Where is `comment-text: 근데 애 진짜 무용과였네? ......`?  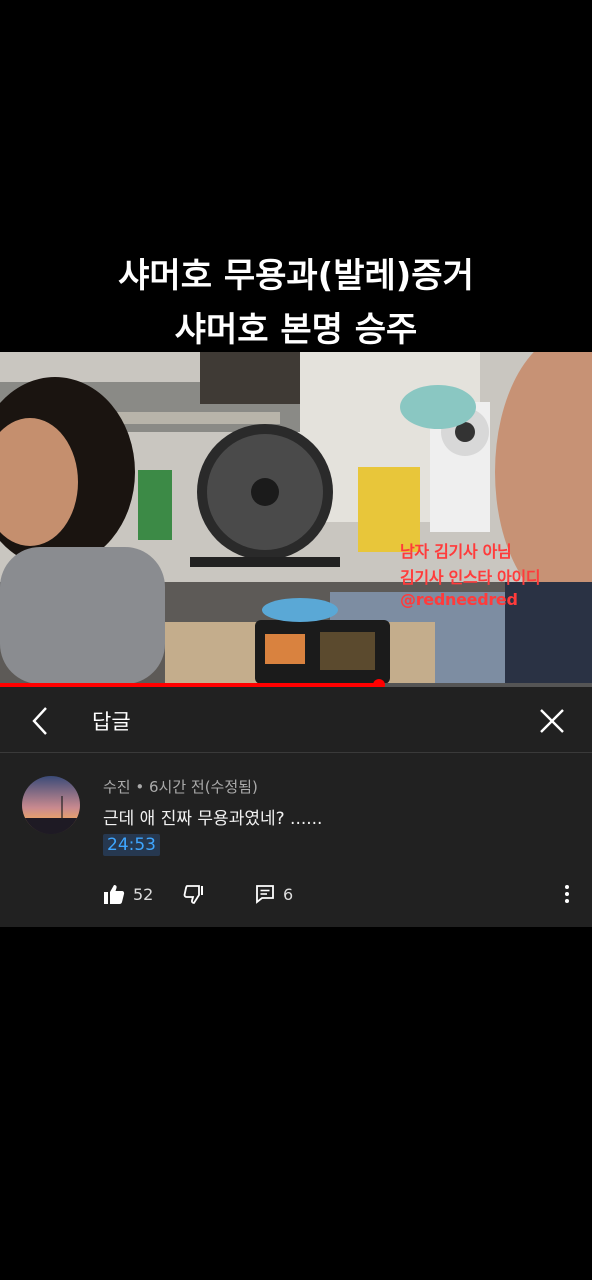 comment-text: 근데 애 진짜 무용과였네? ...... is located at coordinates (213, 819).